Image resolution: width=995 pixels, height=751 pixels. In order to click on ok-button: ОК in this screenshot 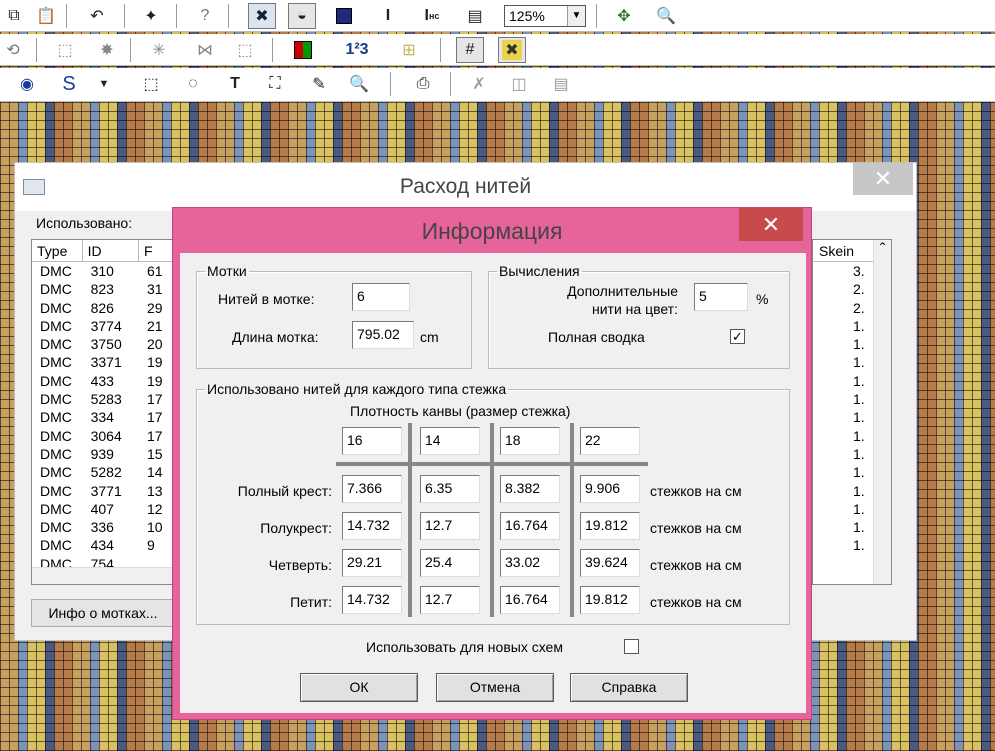, I will do `click(359, 687)`.